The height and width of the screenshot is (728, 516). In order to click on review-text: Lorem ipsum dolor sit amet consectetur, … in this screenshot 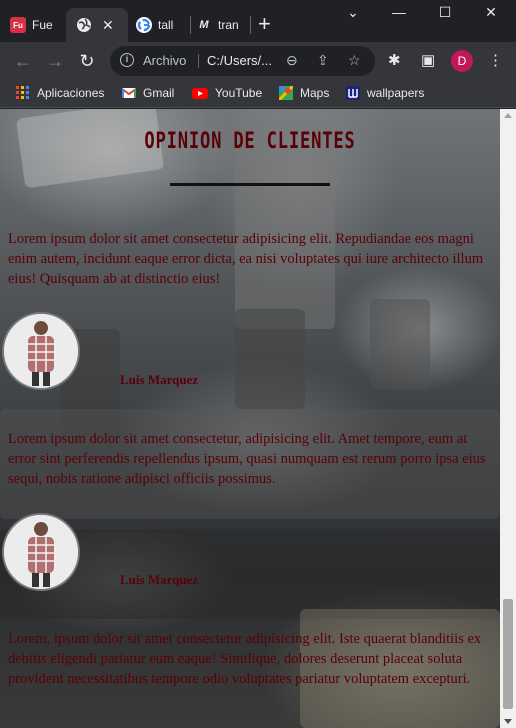, I will do `click(247, 459)`.